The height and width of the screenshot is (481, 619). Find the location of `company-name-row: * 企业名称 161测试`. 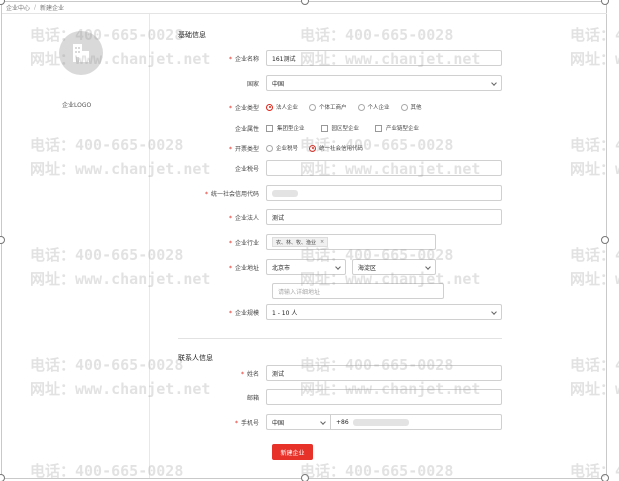

company-name-row: * 企业名称 161测试 is located at coordinates (331, 58).